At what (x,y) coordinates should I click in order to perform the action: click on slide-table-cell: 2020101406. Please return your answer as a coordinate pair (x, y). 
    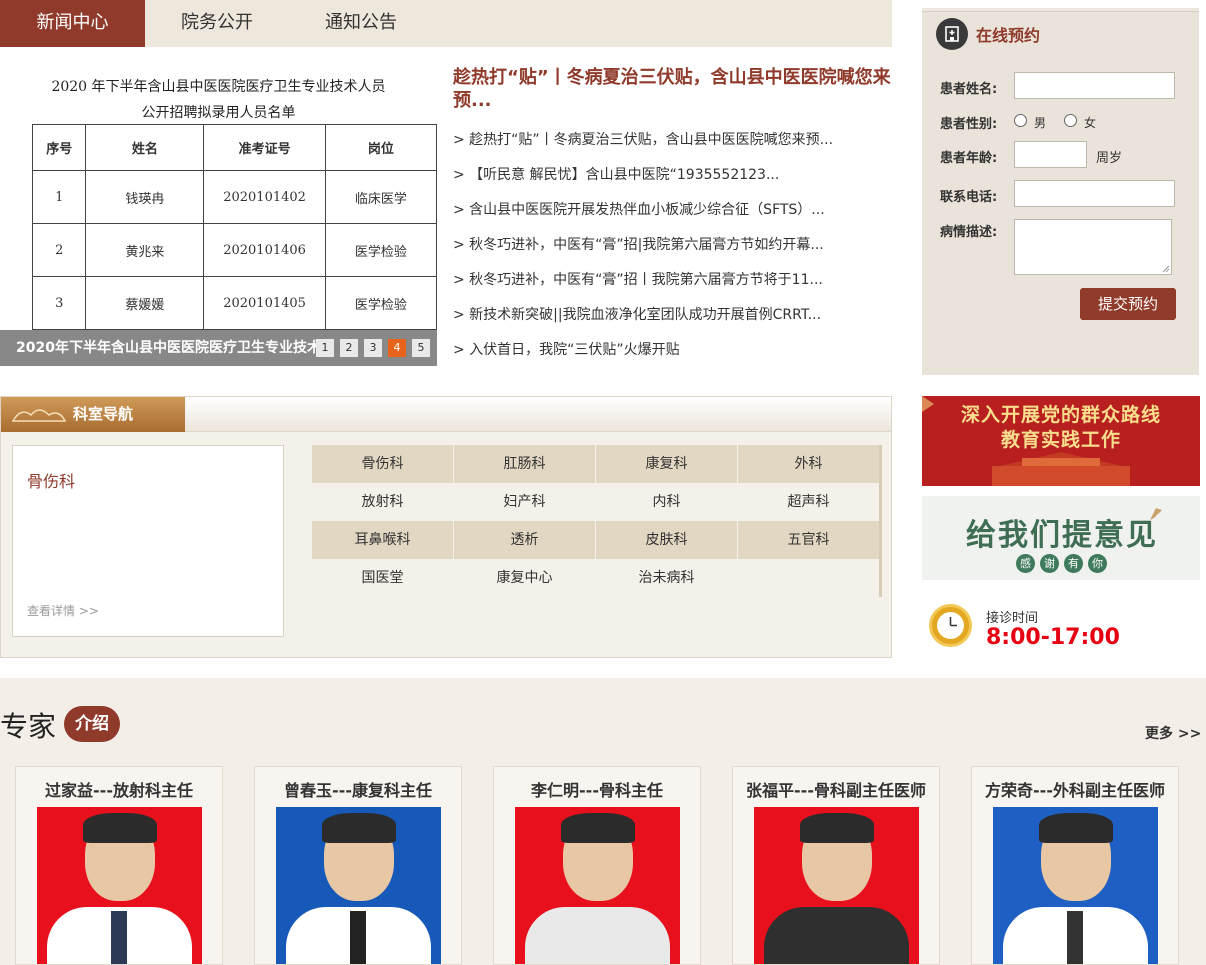
    Looking at the image, I should click on (264, 250).